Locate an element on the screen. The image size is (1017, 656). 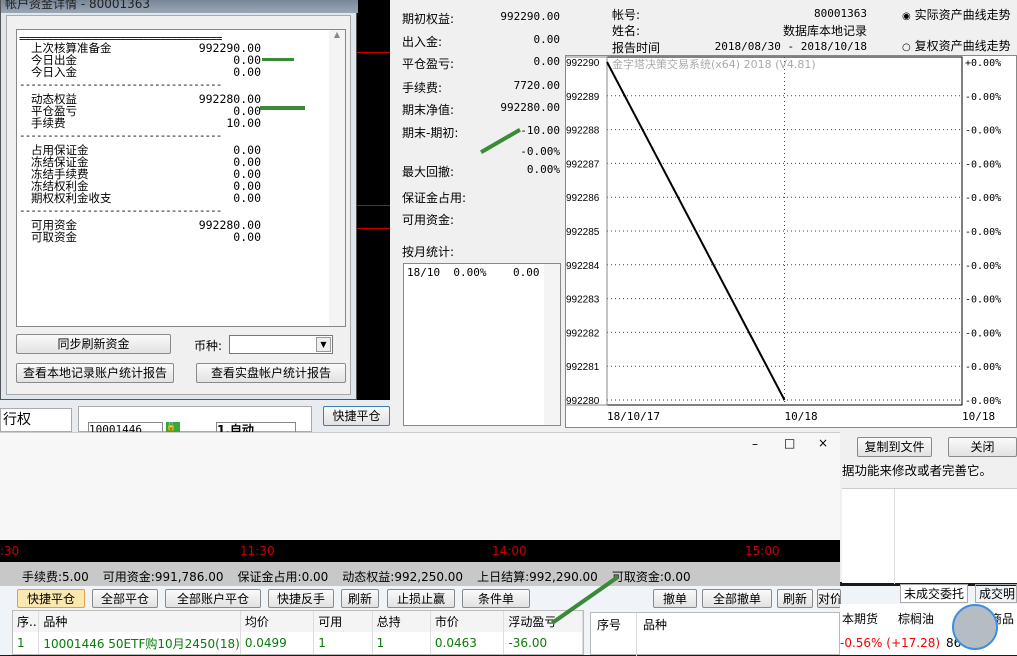
position-button-3: 快捷反手 is located at coordinates (301, 598).